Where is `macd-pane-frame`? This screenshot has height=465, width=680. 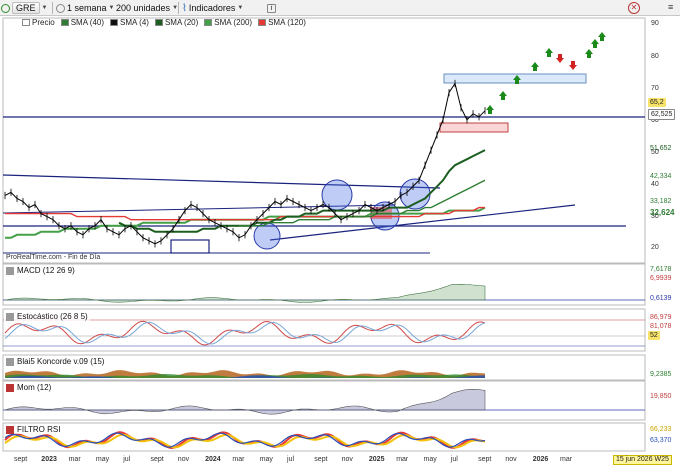
macd-pane-frame is located at coordinates (324, 284).